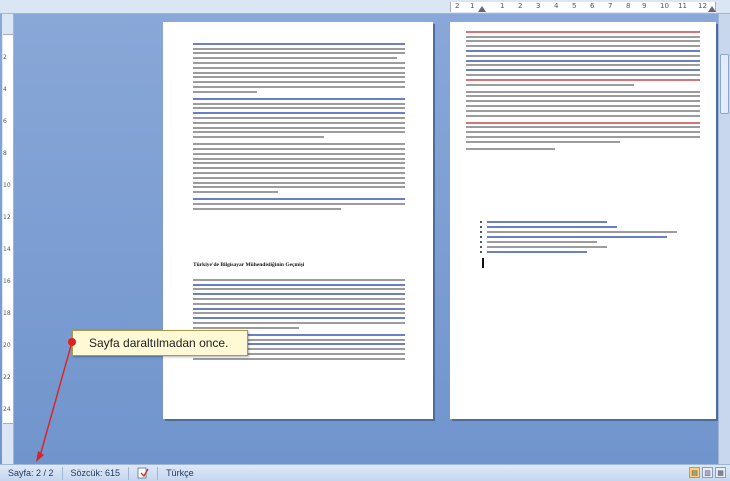 This screenshot has width=730, height=481. Describe the element at coordinates (365, 7) in the screenshot. I see `horizontal-ruler: 2 1 1 2 3 4 5 6 7 8 9 10 11 12` at that location.